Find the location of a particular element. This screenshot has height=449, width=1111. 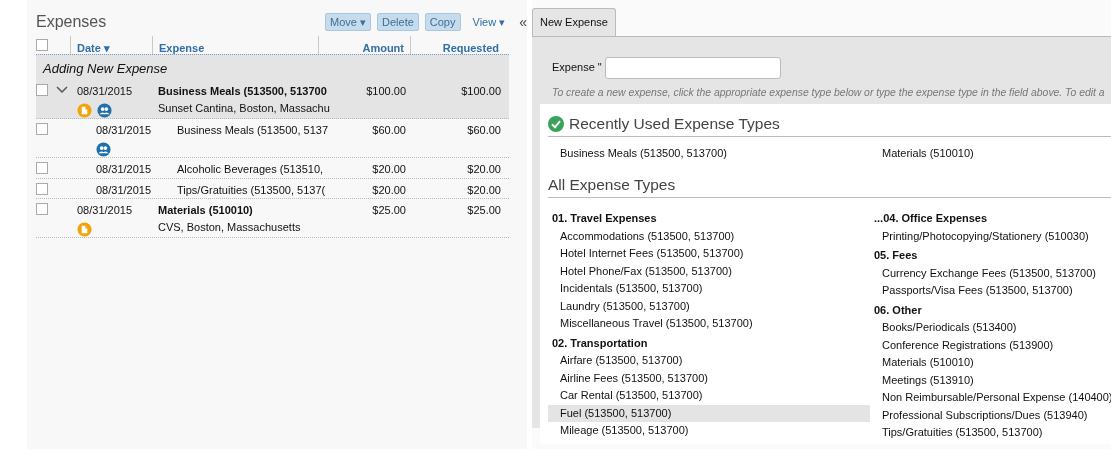

expense-type-link: Tips/Gratuities (513500, 513700) is located at coordinates (990, 433).